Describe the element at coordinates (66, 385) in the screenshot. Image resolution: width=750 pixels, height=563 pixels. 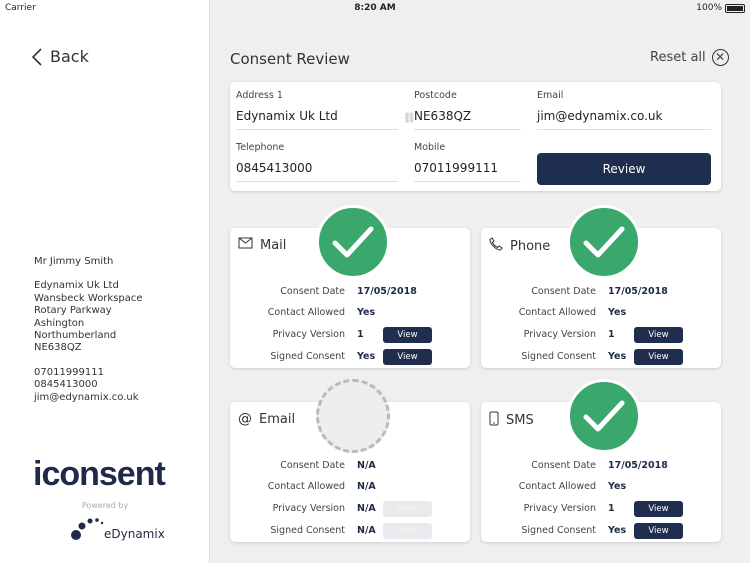
I see `contact-telephone: 0845413000` at that location.